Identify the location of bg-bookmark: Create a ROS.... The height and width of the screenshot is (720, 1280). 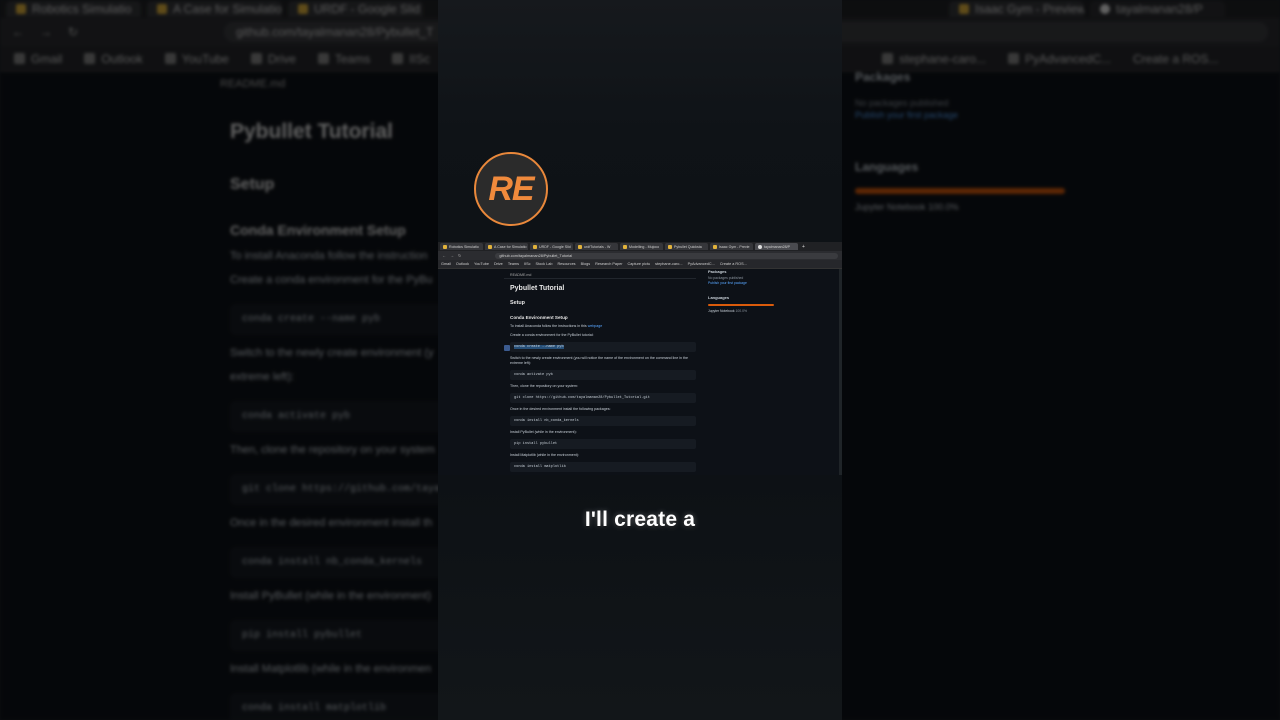
(1176, 58).